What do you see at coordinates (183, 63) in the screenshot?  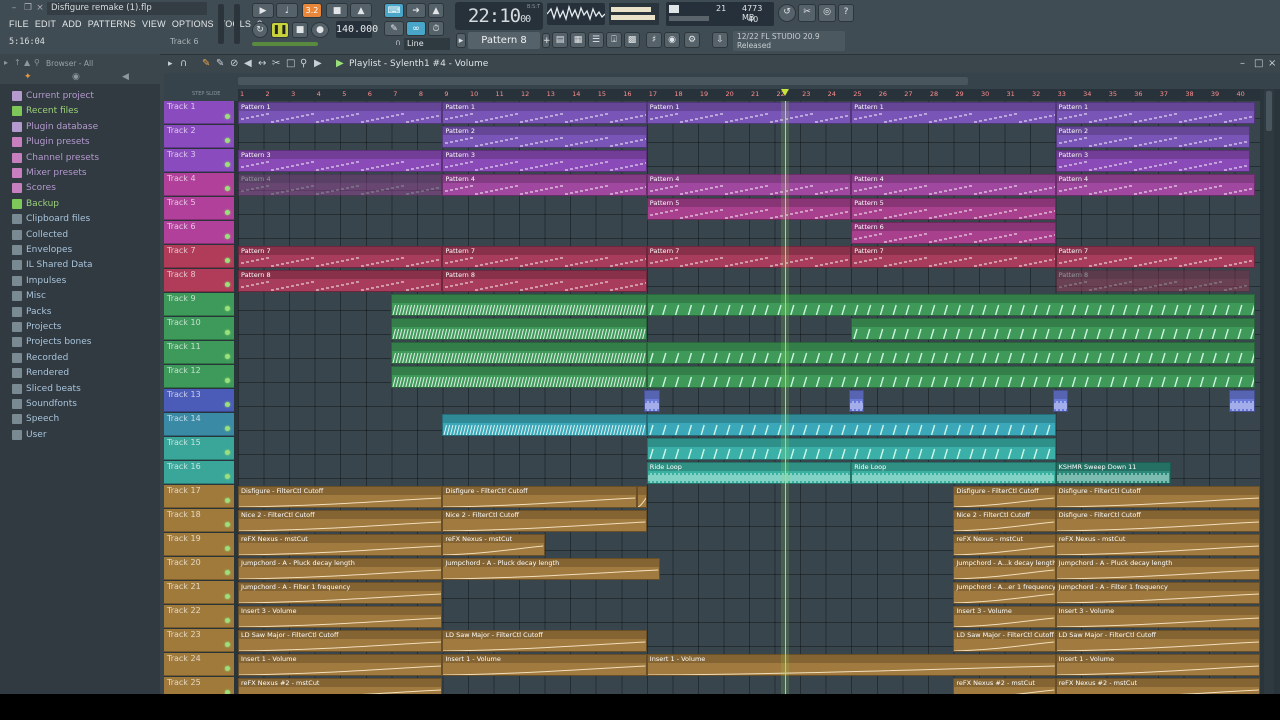 I see `playlist-snap-icon: ∩` at bounding box center [183, 63].